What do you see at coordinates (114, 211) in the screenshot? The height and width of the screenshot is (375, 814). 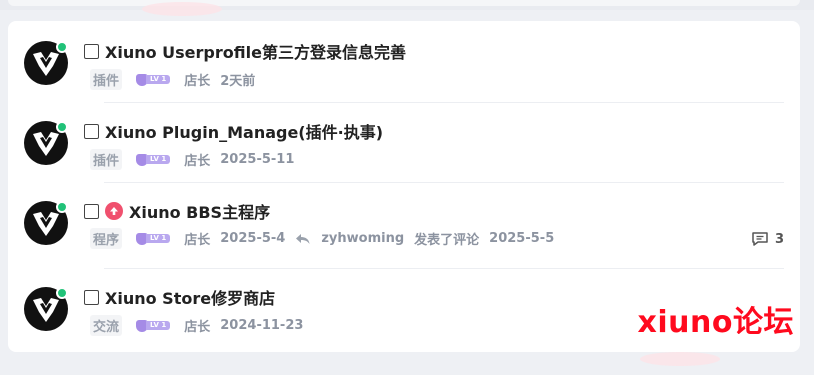 I see `top-arrow-icon` at bounding box center [114, 211].